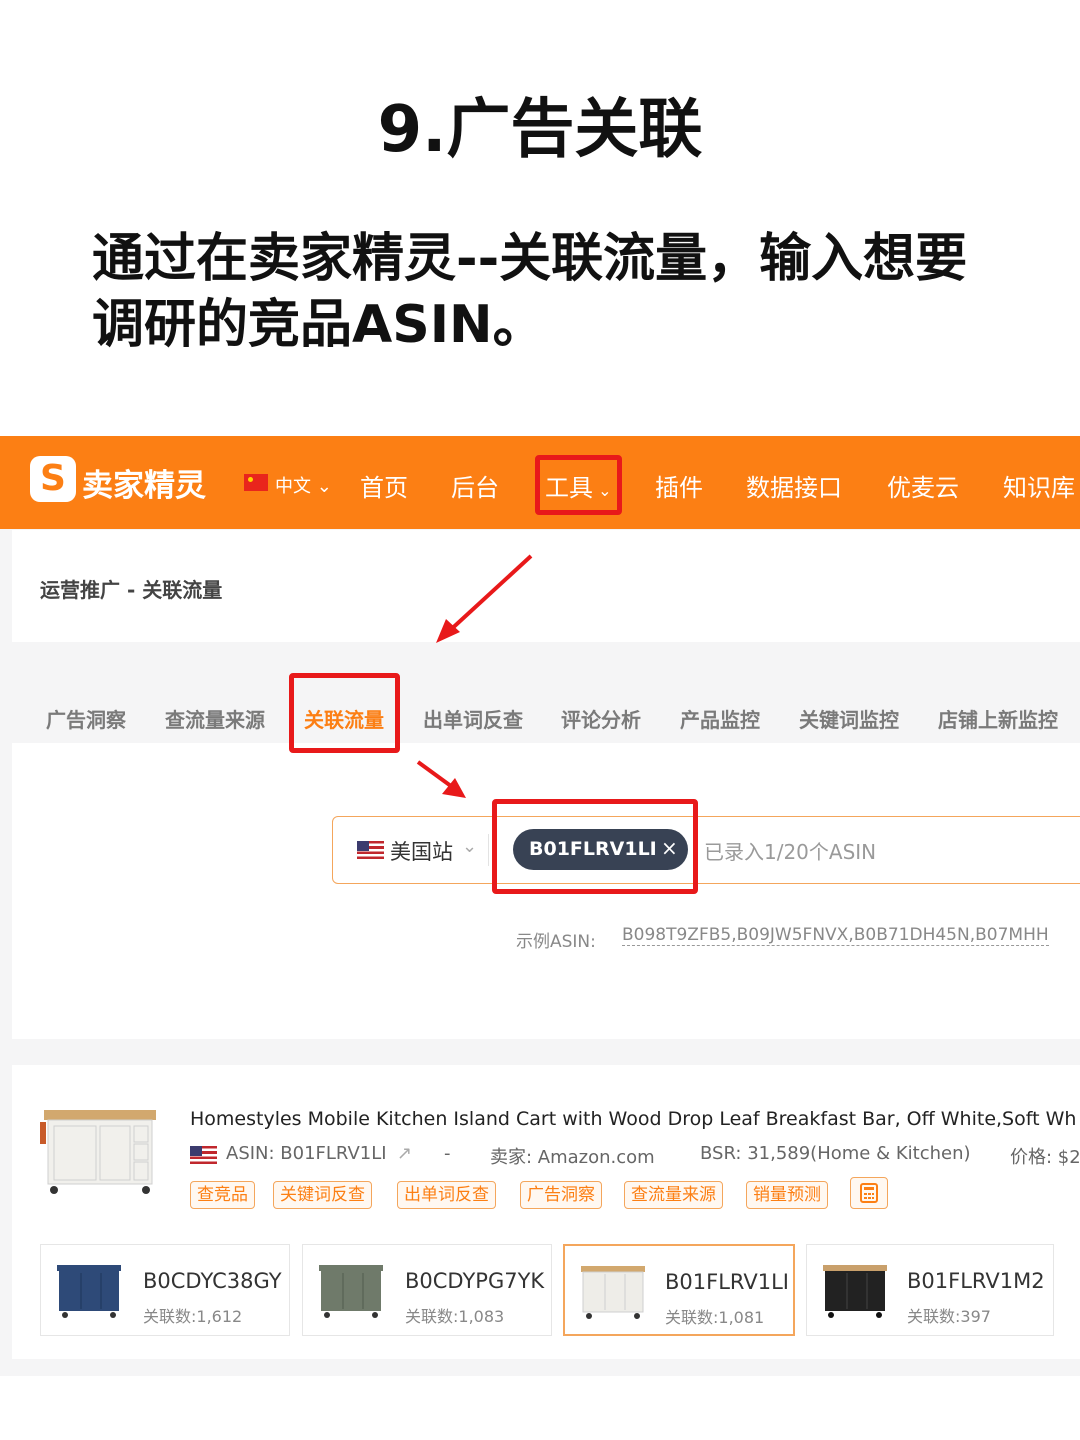 The height and width of the screenshot is (1440, 1080). Describe the element at coordinates (488, 595) in the screenshot. I see `arrow-to-tab` at that location.